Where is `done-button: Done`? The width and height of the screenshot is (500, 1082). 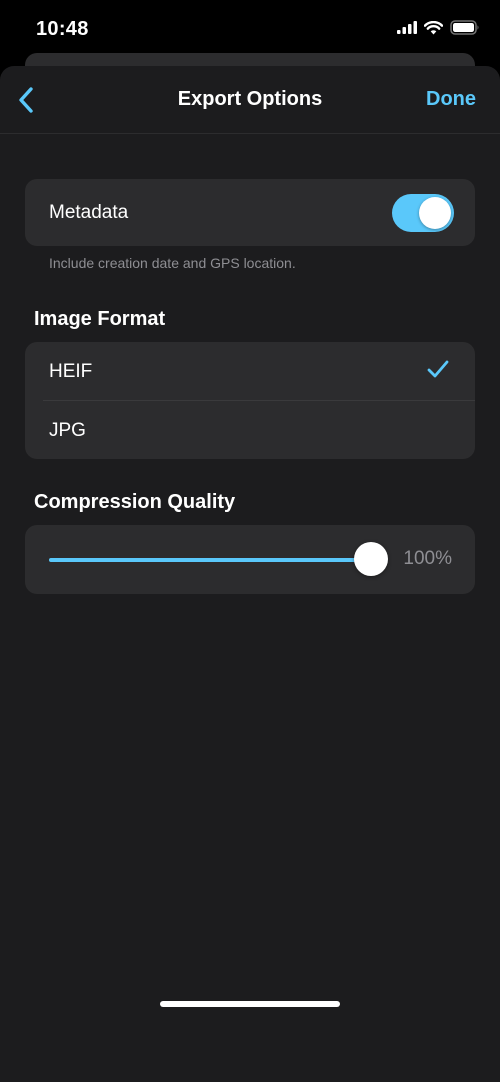 done-button: Done is located at coordinates (451, 99).